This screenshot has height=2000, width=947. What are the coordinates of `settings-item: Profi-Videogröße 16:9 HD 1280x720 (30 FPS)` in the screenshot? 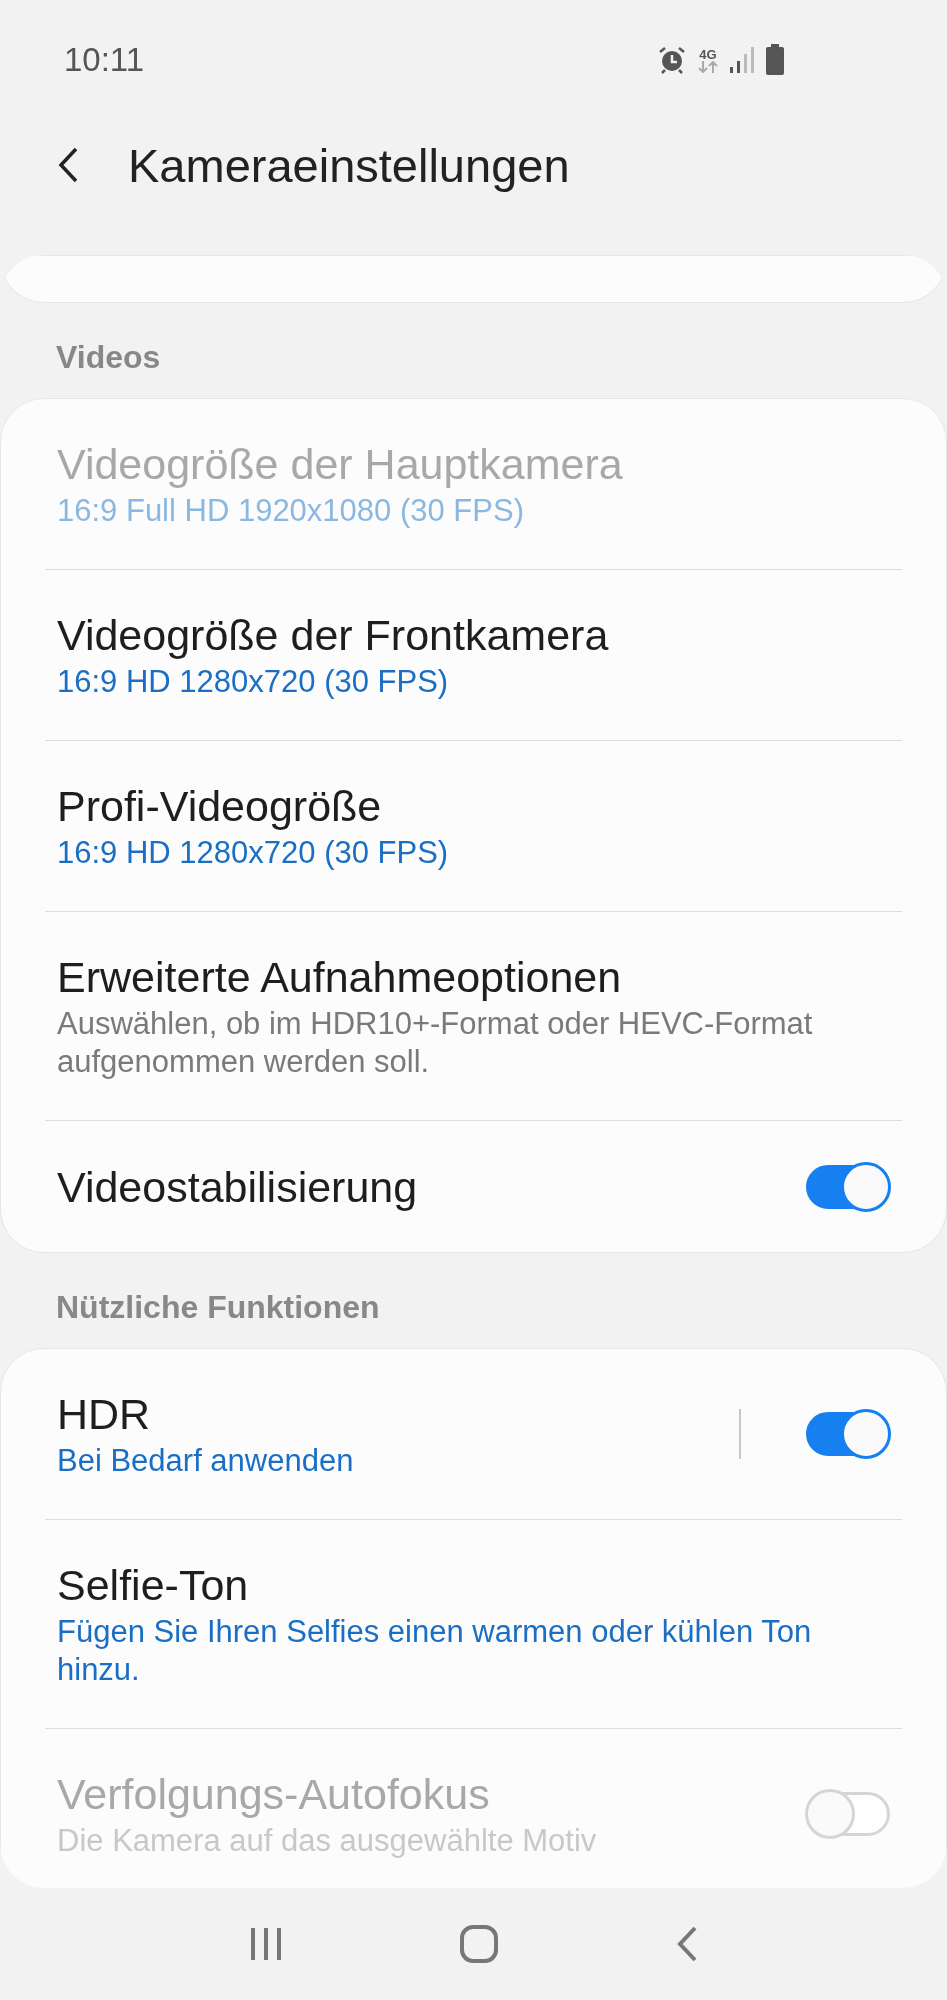 It's located at (473, 826).